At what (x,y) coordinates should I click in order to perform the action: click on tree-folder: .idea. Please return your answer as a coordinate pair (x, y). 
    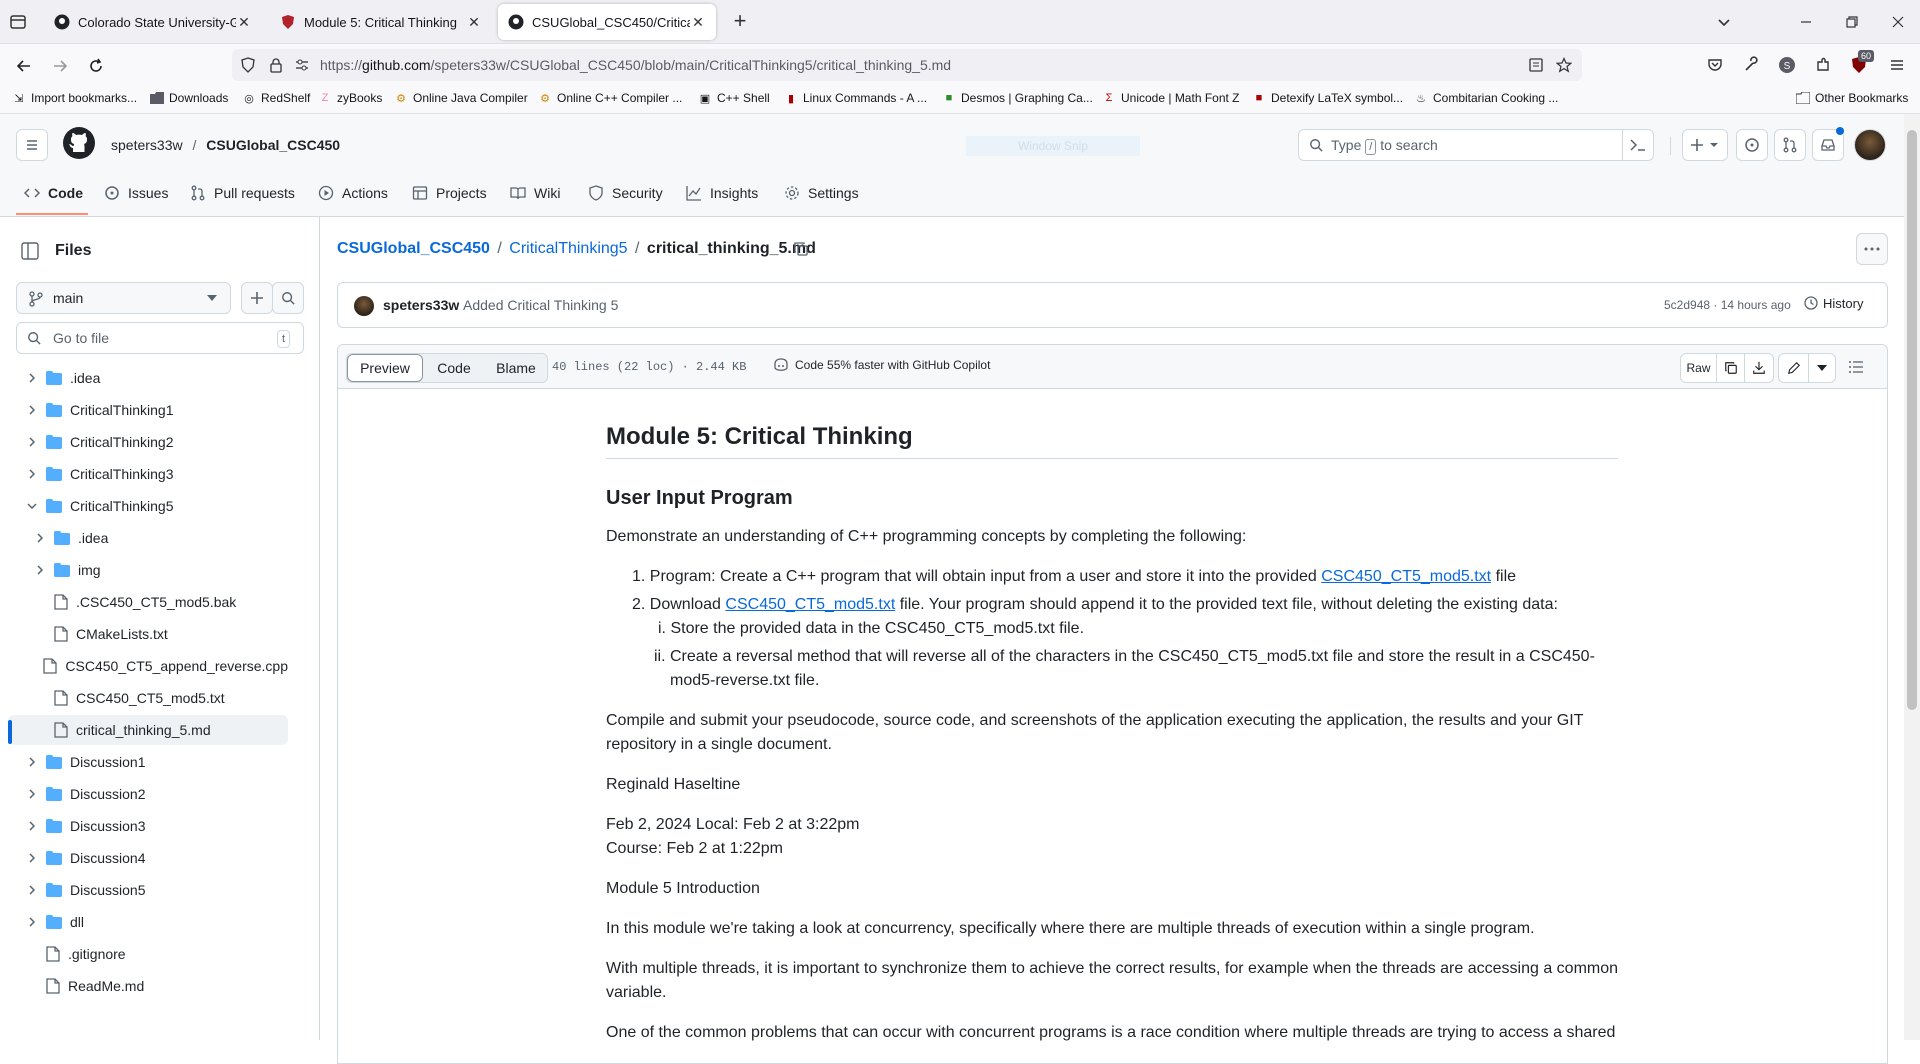
    Looking at the image, I should click on (148, 538).